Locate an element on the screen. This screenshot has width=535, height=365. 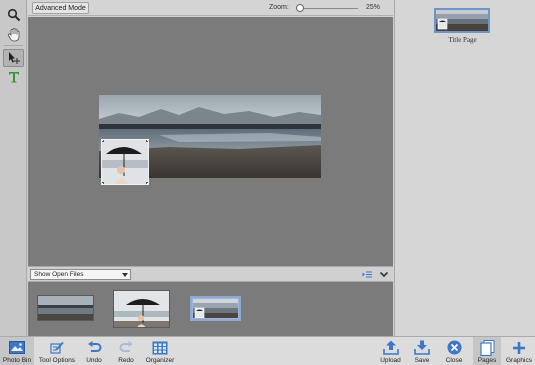
save-button: Save is located at coordinates (422, 351).